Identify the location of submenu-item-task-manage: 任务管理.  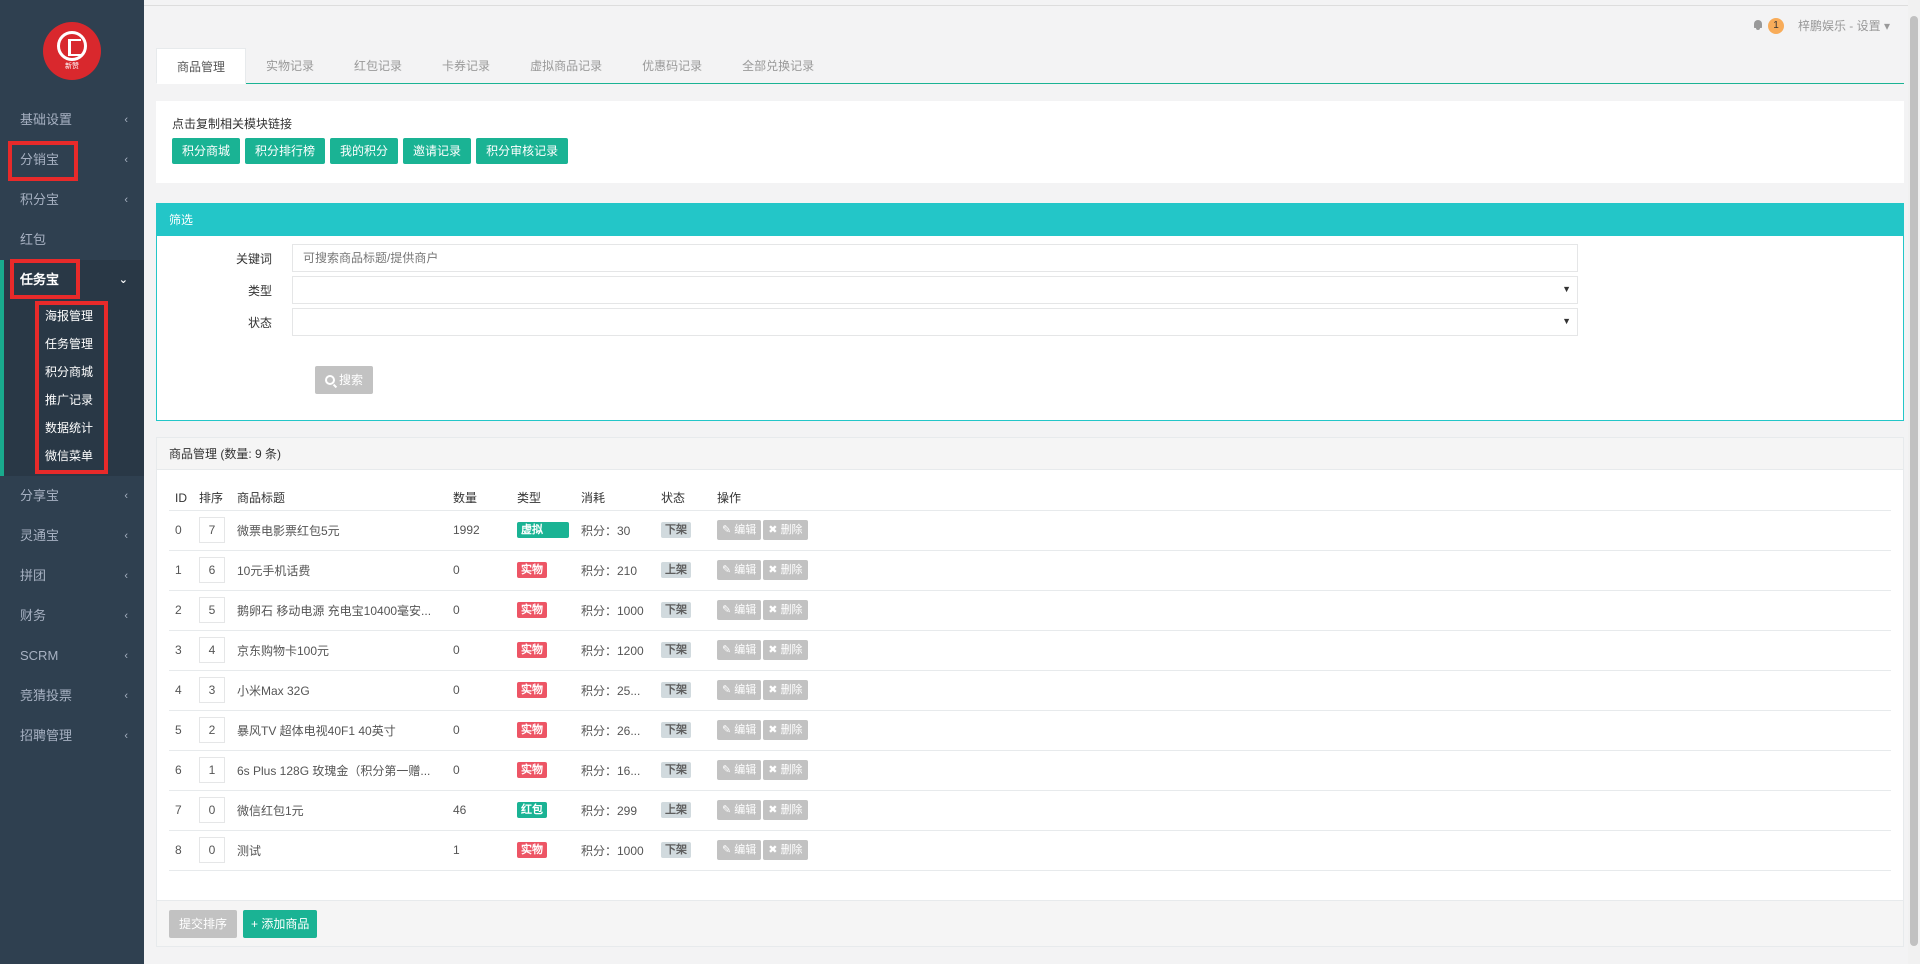
(74, 344).